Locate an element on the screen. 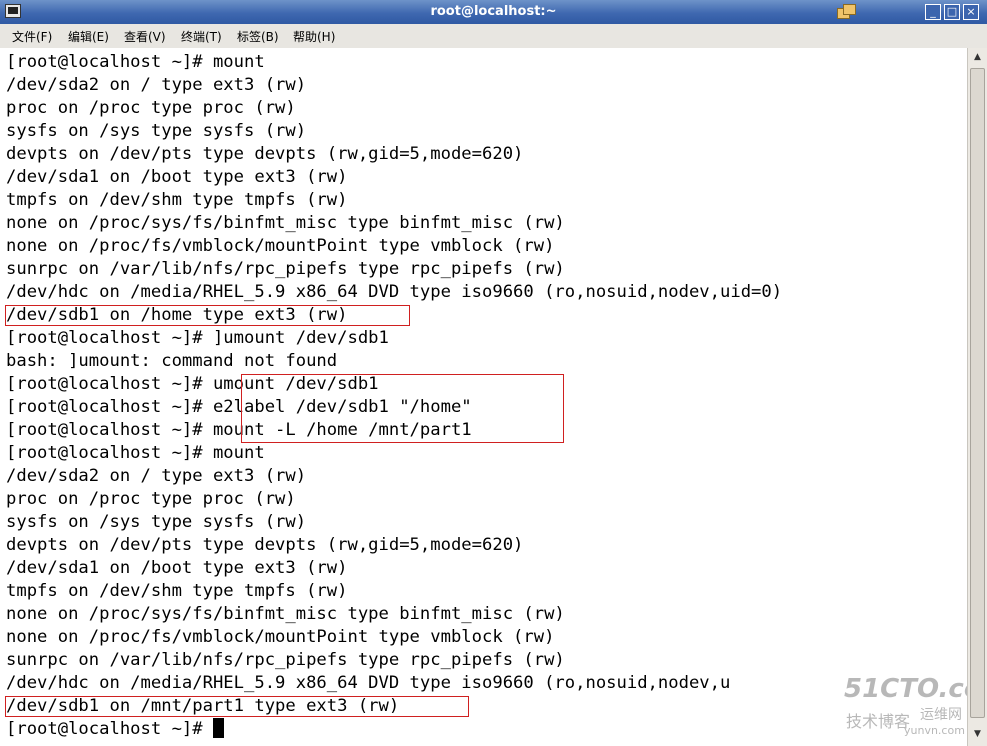 The width and height of the screenshot is (987, 746). maximize-button: □ is located at coordinates (952, 12).